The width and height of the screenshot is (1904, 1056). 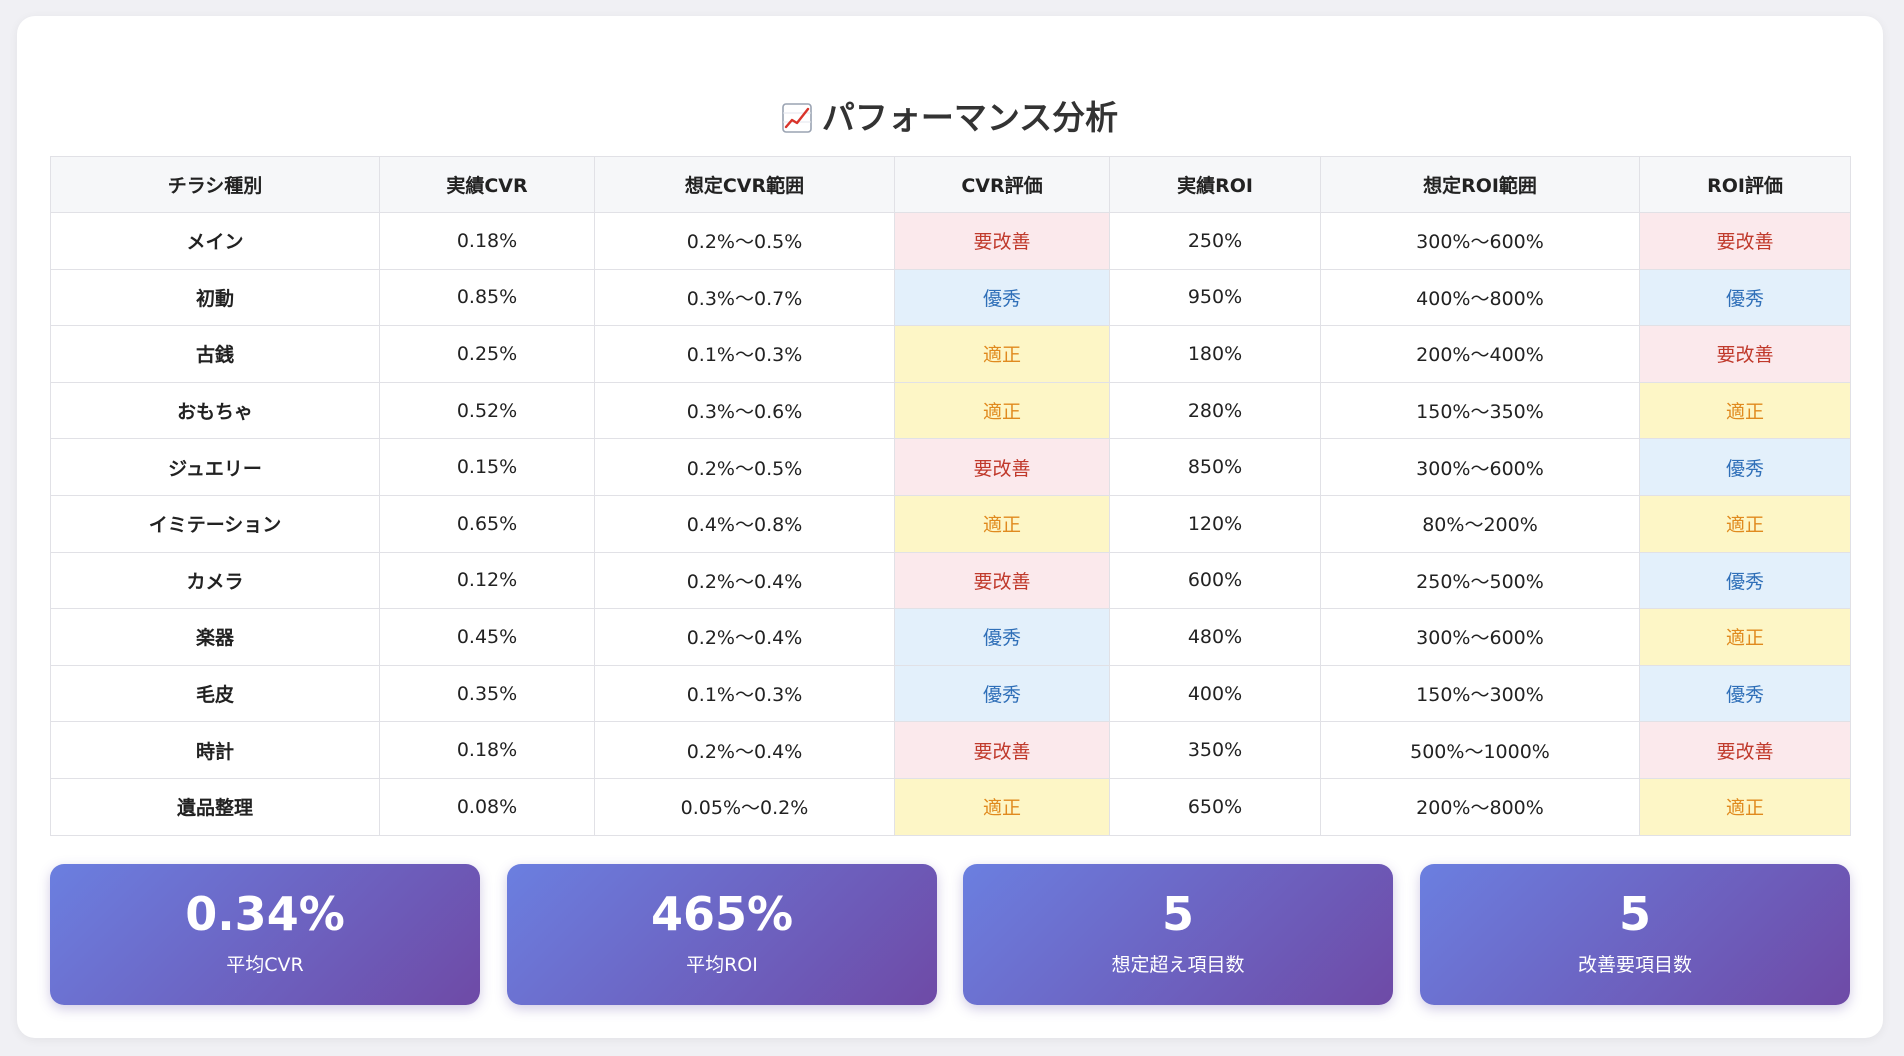 I want to click on page-title-text: パフォーマンス分析, so click(x=970, y=117).